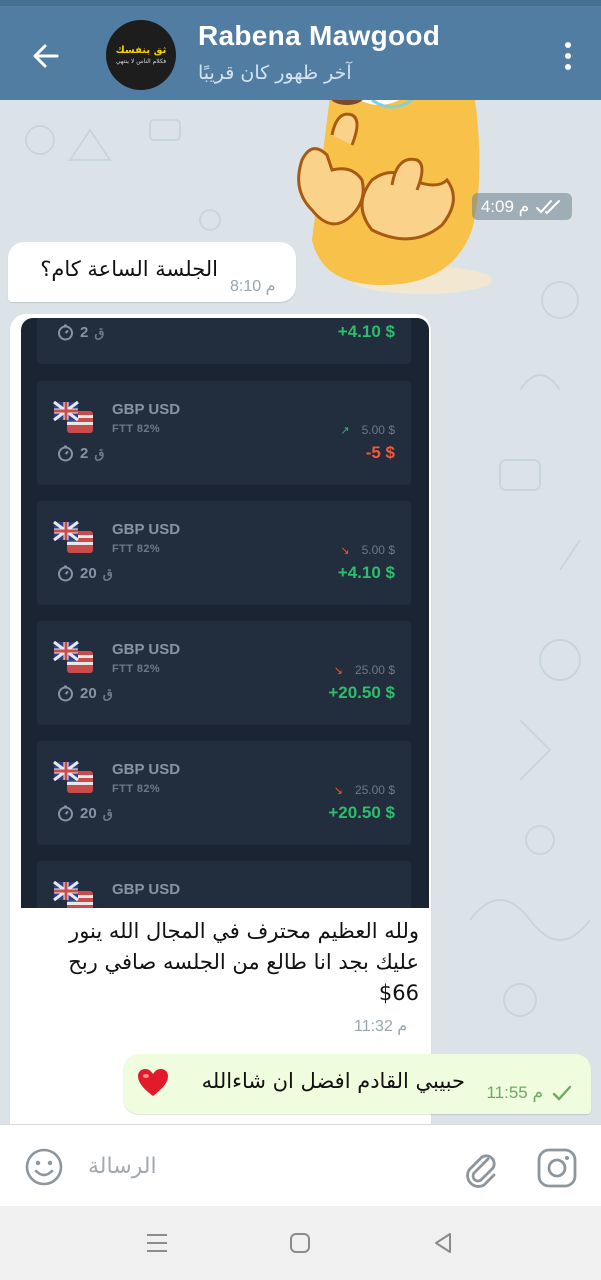 Image resolution: width=601 pixels, height=1280 pixels. I want to click on single-check-icon, so click(562, 1093).